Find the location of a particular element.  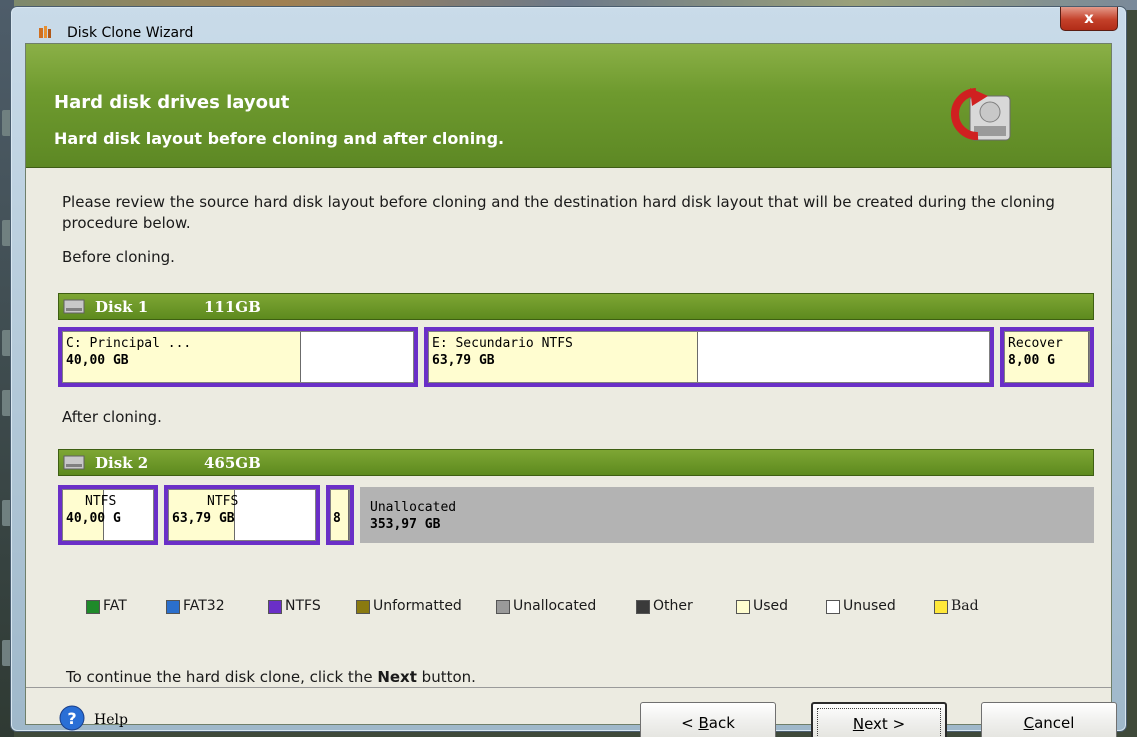

unallocated-size: 353,97 GB is located at coordinates (405, 524).